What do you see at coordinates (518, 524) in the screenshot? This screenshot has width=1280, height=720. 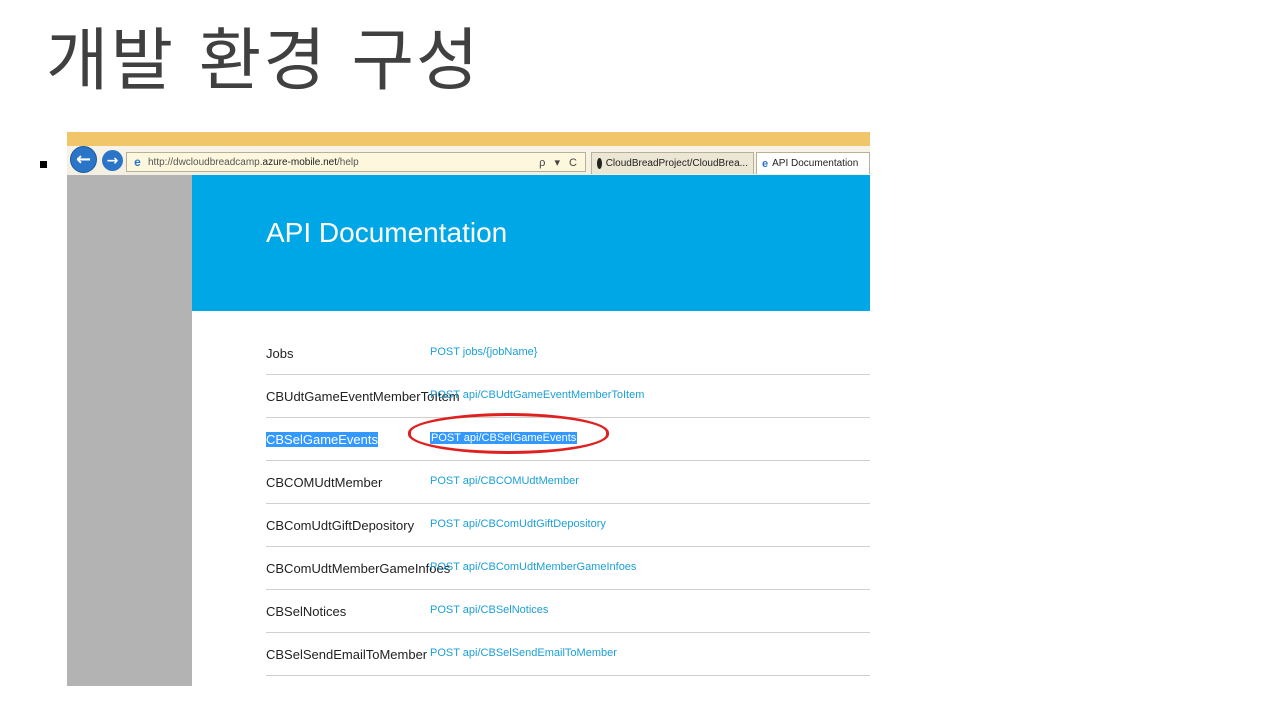 I see `api-link: POST api/CBComUdtGiftDepository` at bounding box center [518, 524].